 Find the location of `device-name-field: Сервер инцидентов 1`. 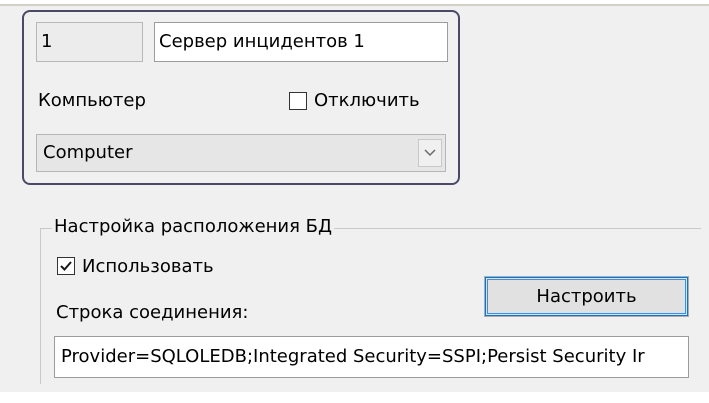

device-name-field: Сервер инцидентов 1 is located at coordinates (301, 42).